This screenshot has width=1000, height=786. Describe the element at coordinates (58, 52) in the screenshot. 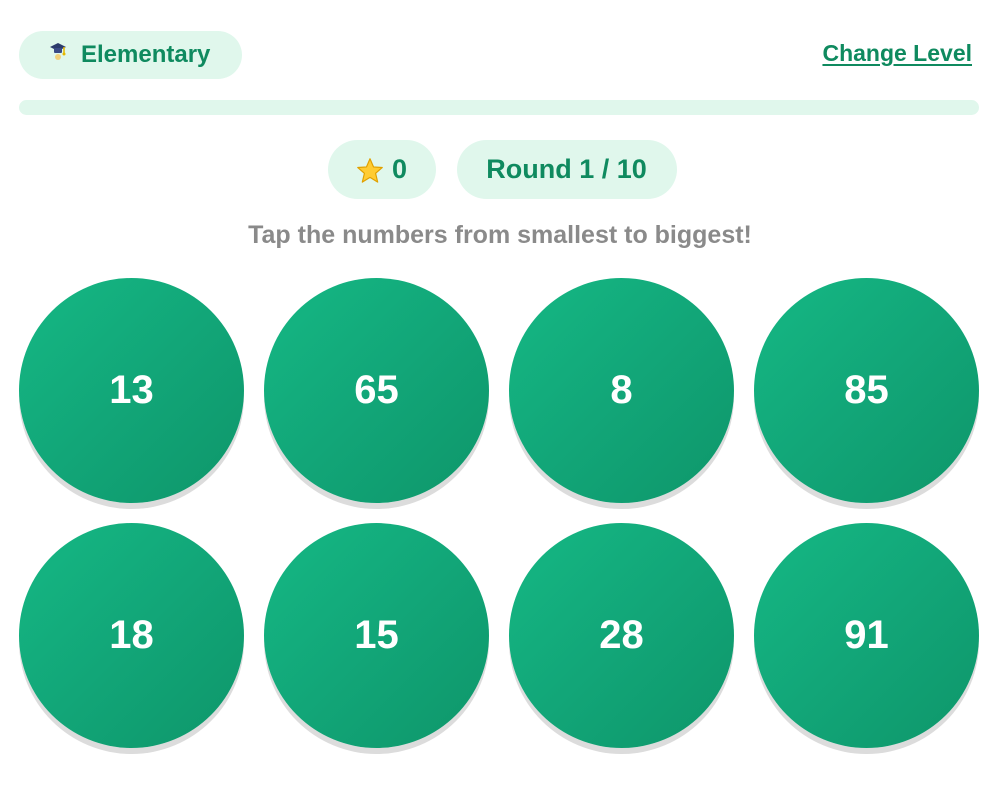

I see `graduation-cap-icon` at that location.